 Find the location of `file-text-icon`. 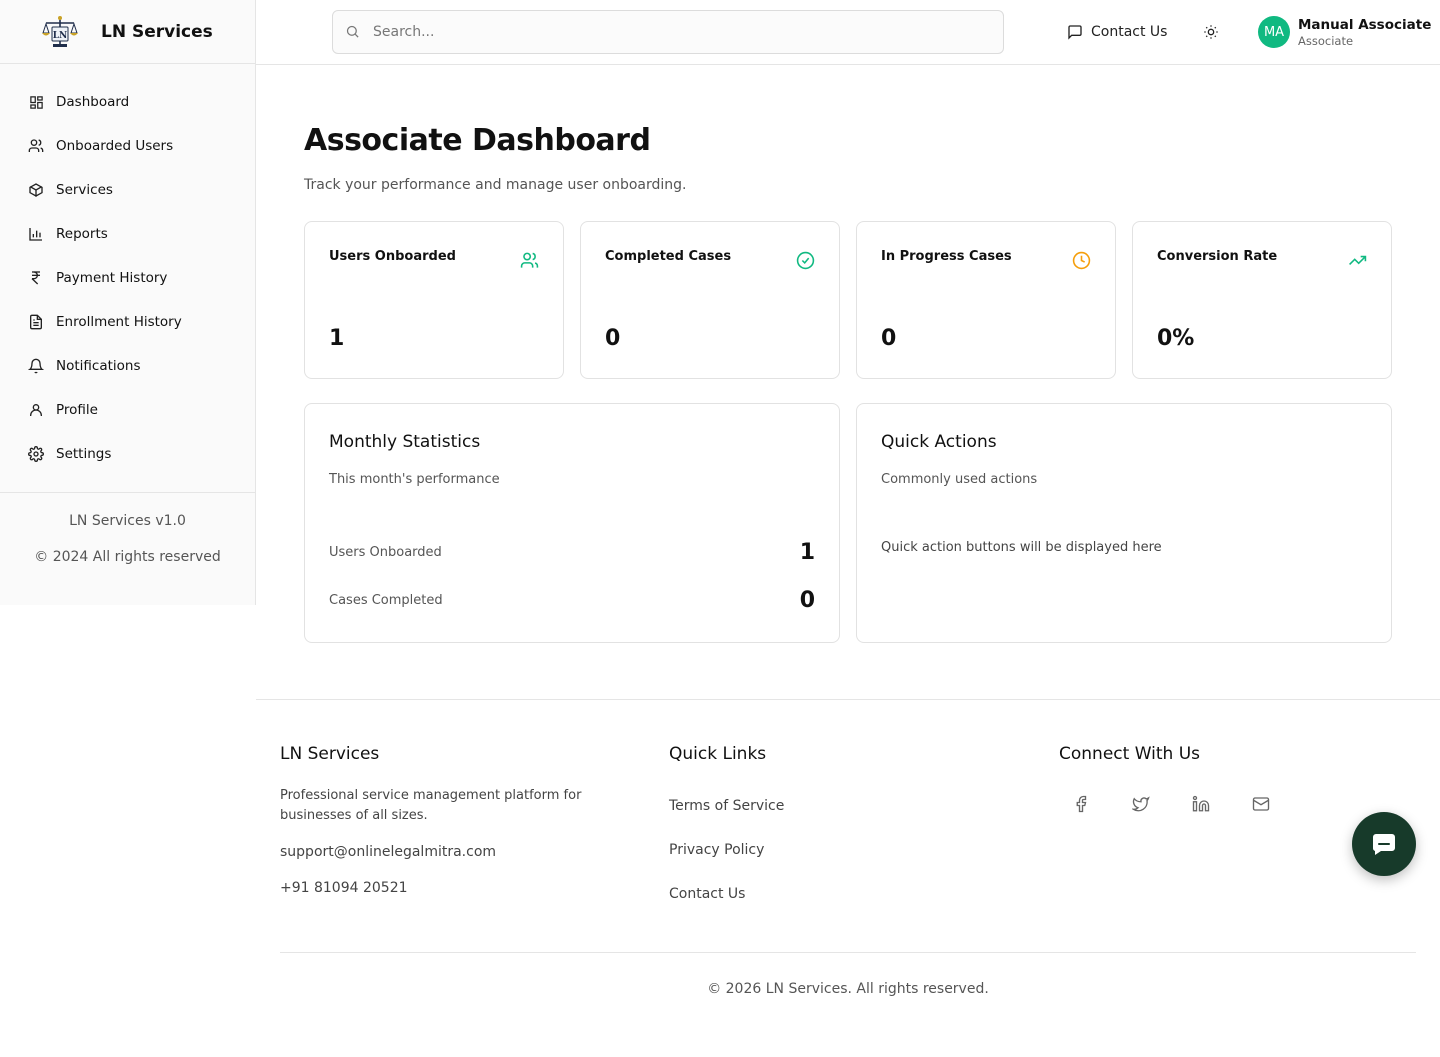

file-text-icon is located at coordinates (36, 322).